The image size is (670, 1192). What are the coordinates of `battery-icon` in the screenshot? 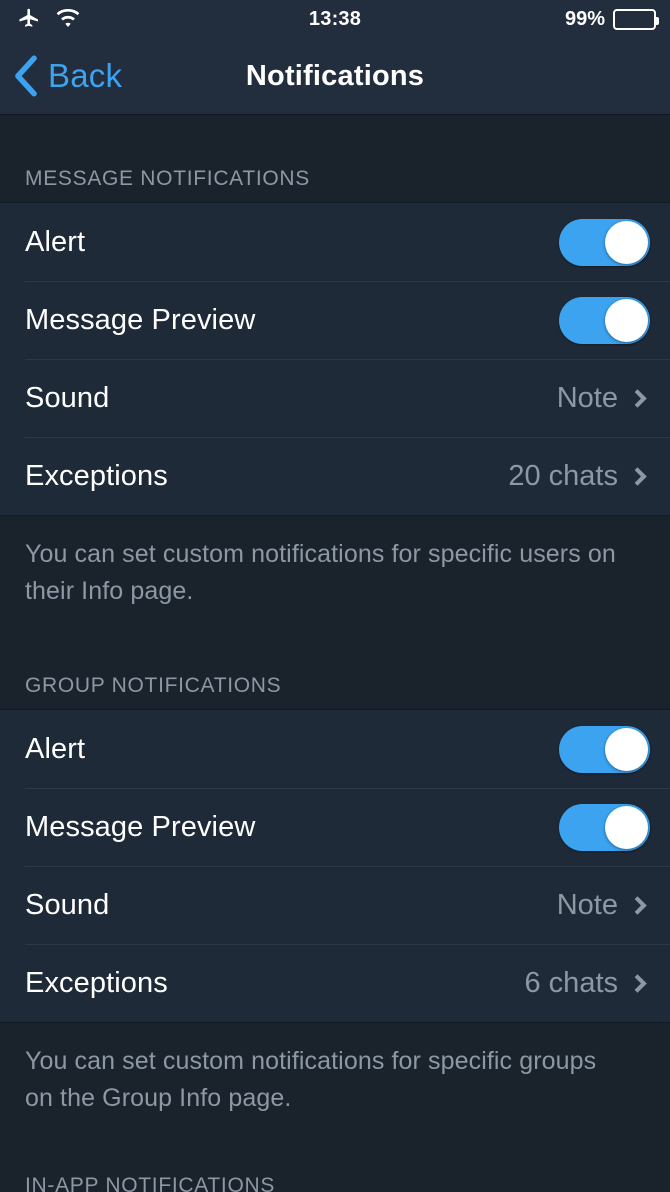 It's located at (636, 19).